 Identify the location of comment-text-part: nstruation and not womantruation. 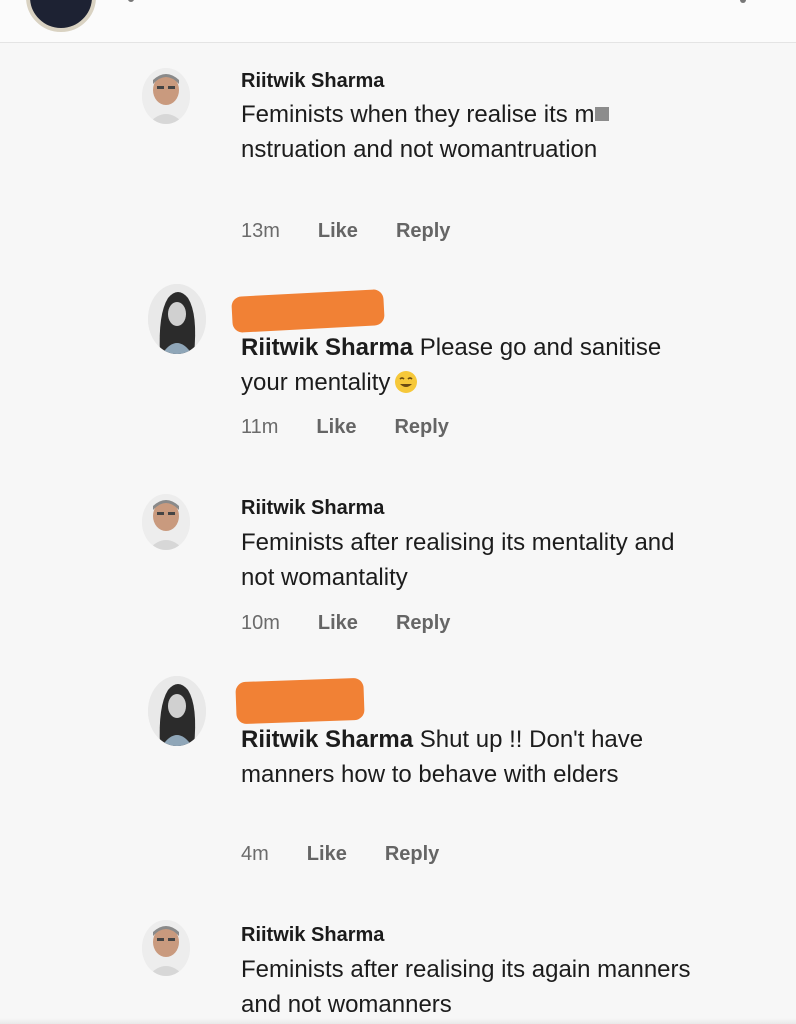
(419, 149).